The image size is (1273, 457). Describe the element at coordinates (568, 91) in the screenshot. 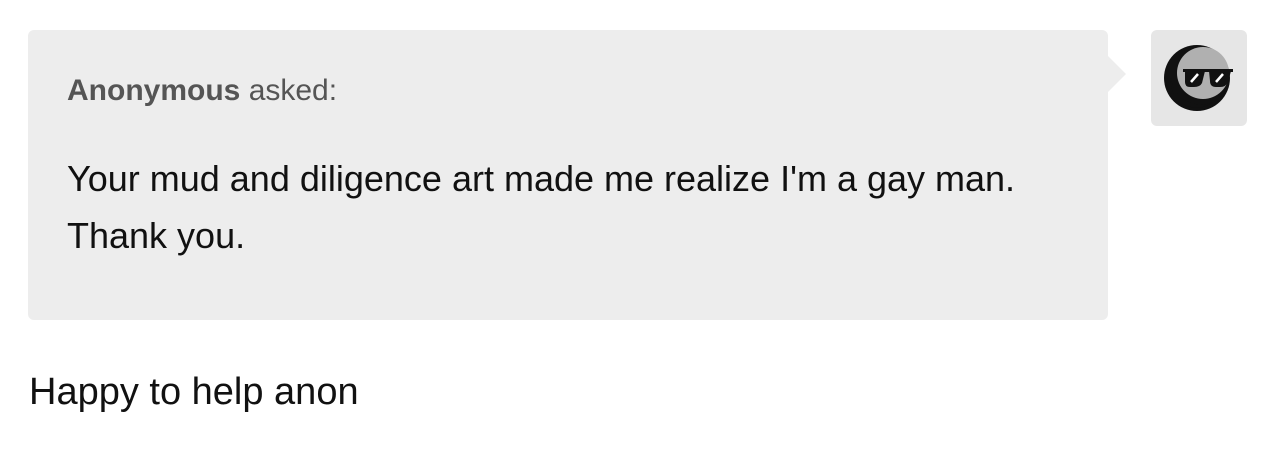

I see `asker-line: Anonymous asked:` at that location.